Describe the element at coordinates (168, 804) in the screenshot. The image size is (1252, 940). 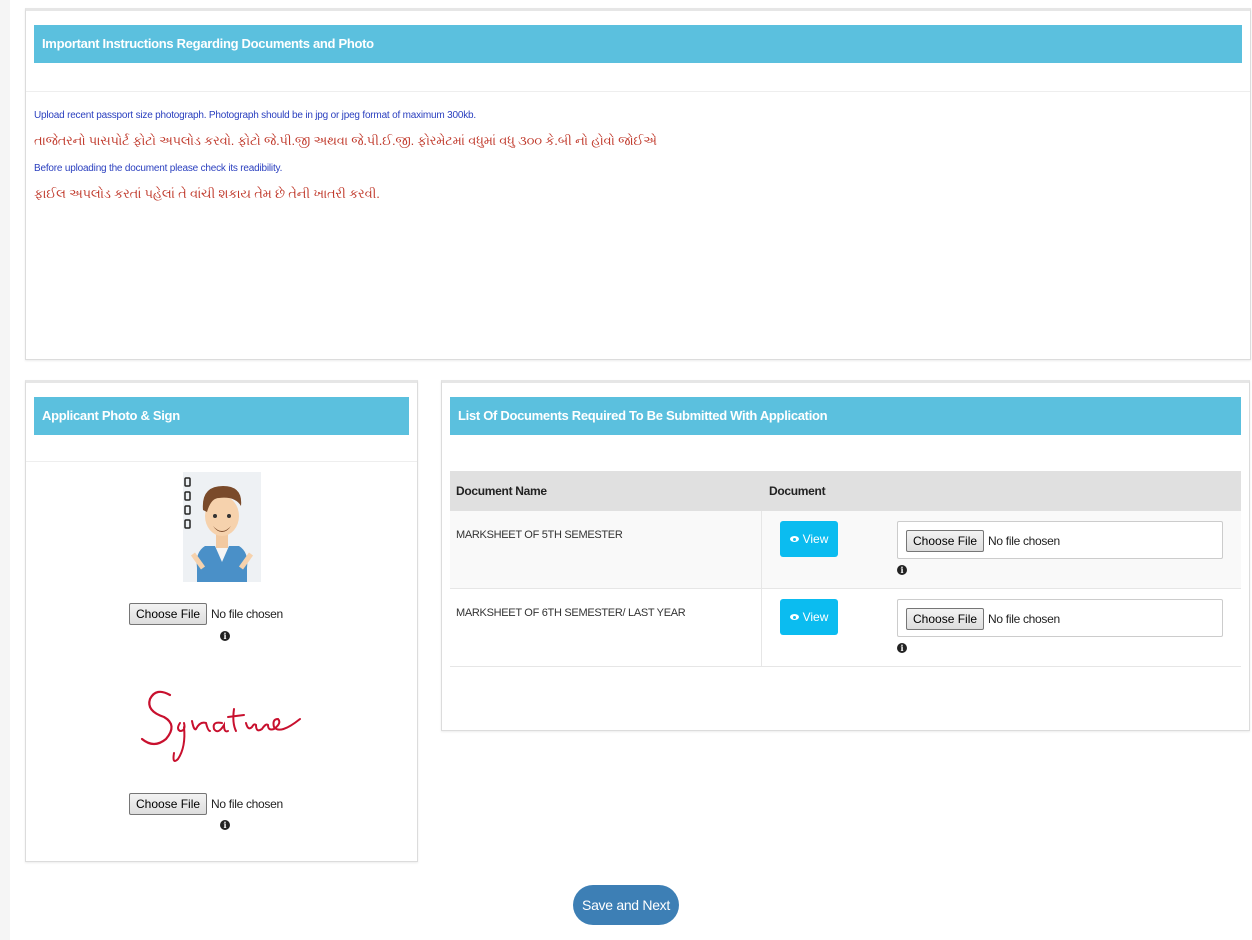
I see `signature-choose-file-button: Choose File` at that location.